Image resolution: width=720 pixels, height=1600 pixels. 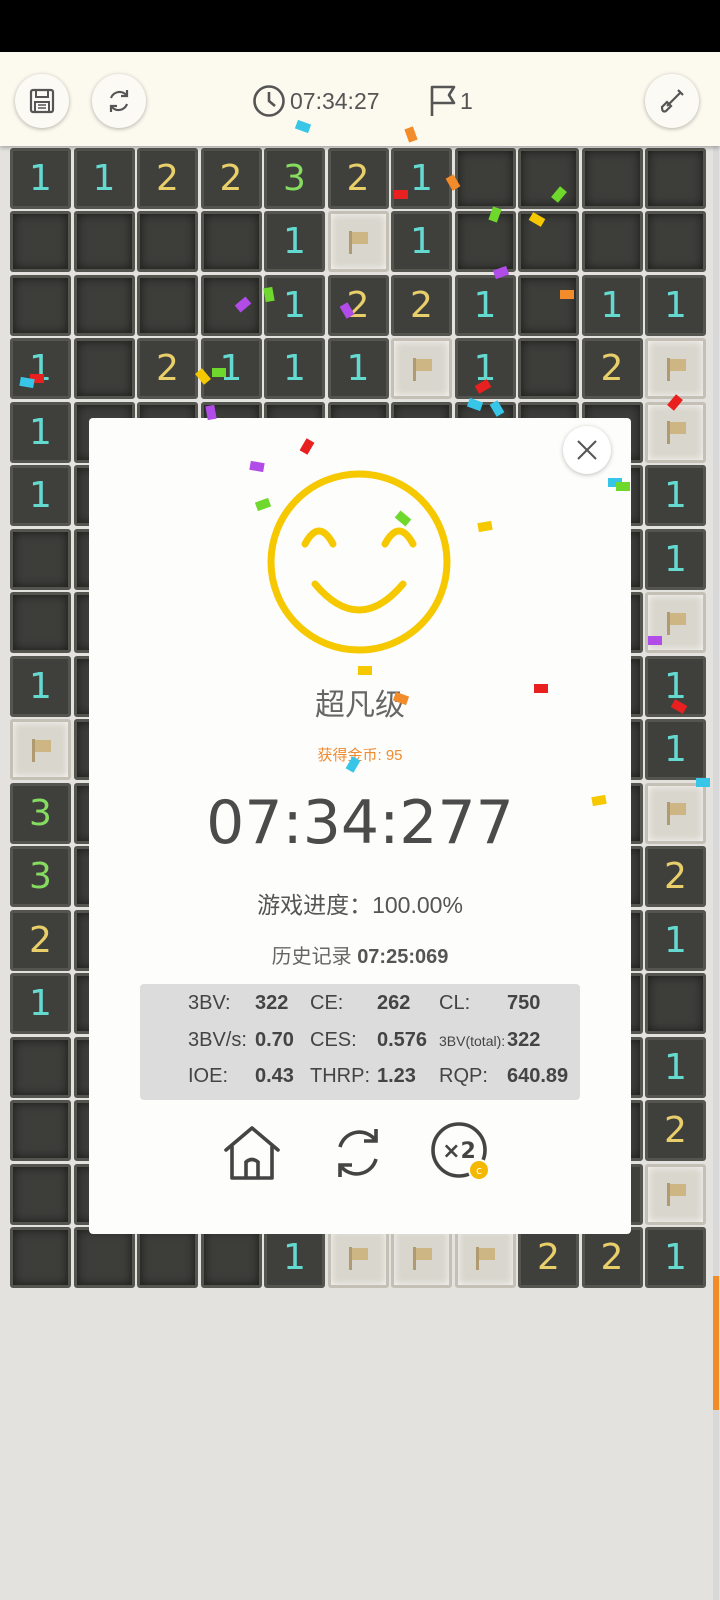 I want to click on cell-number: 1, so click(x=358, y=368).